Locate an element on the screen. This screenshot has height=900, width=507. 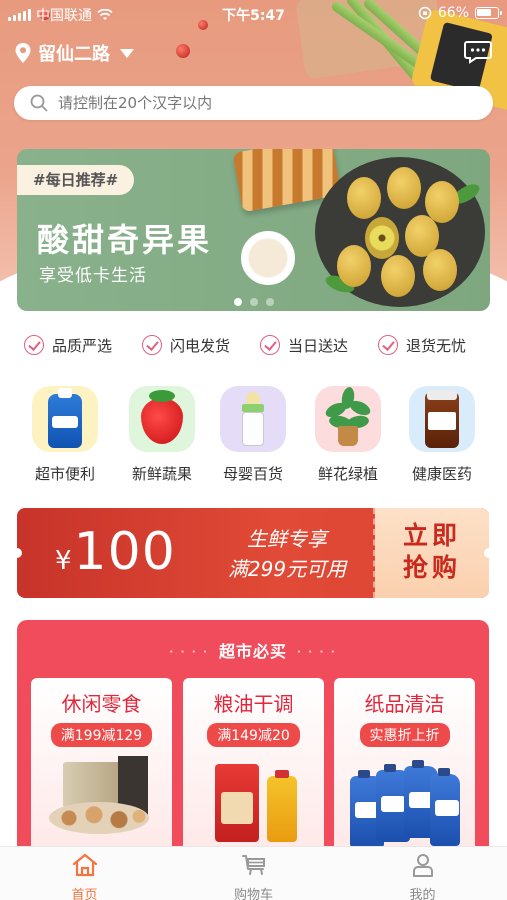
message-icon is located at coordinates (478, 52).